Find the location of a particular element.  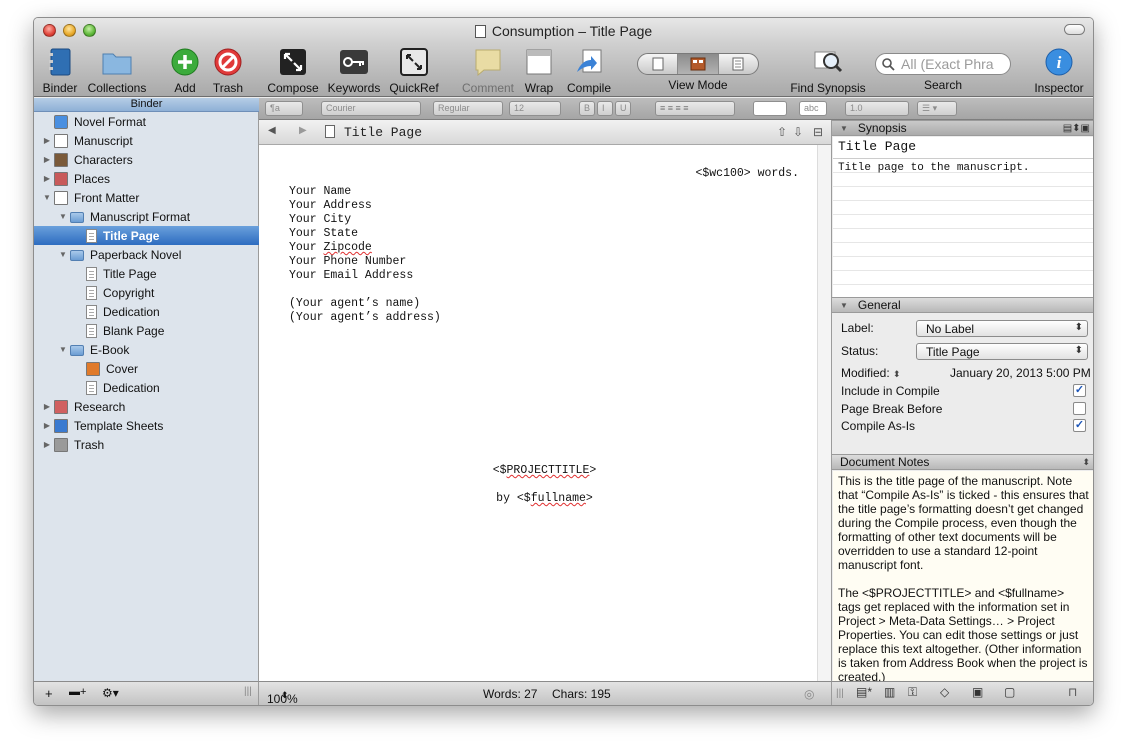

status-popup: Title Page is located at coordinates (1002, 351).